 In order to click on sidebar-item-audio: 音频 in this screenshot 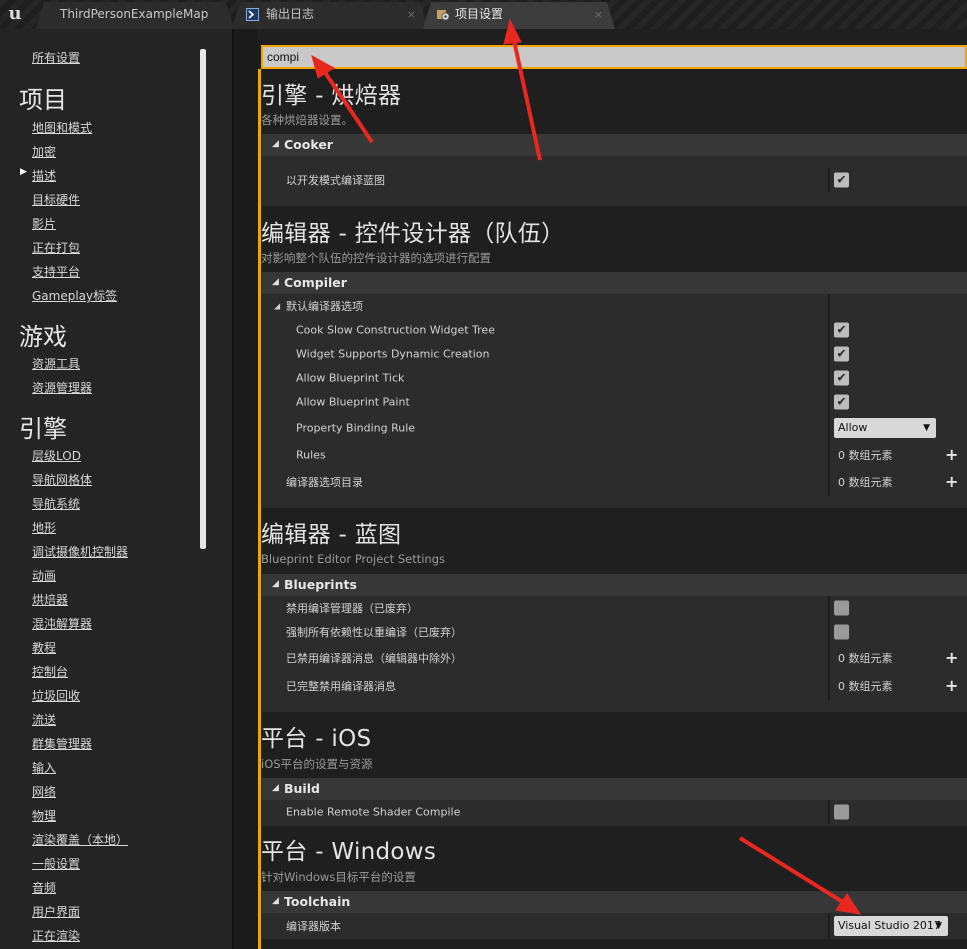, I will do `click(44, 887)`.